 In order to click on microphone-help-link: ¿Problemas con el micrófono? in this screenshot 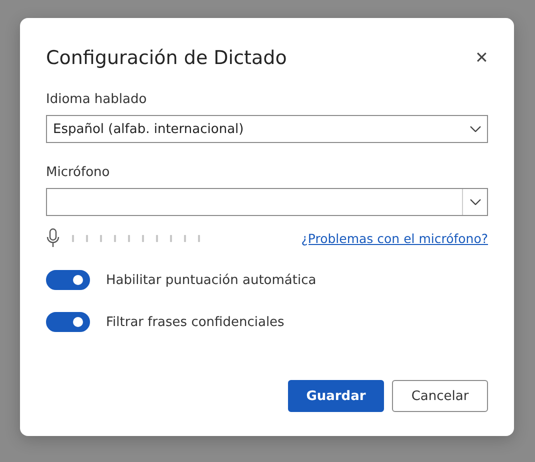, I will do `click(394, 238)`.